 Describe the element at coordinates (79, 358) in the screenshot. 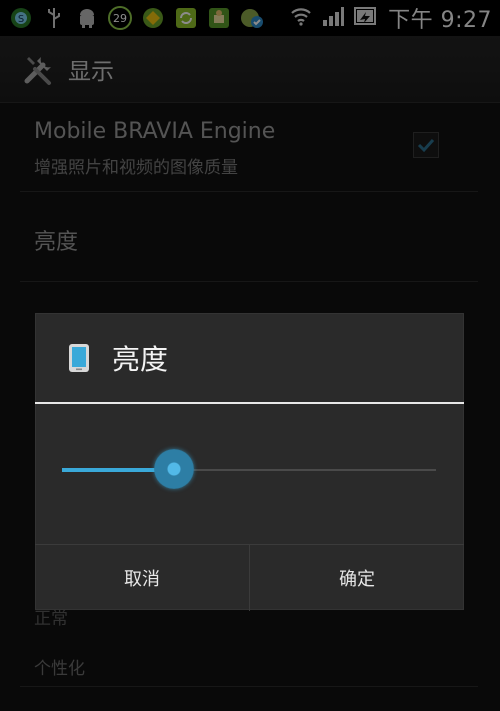

I see `phone-icon` at that location.